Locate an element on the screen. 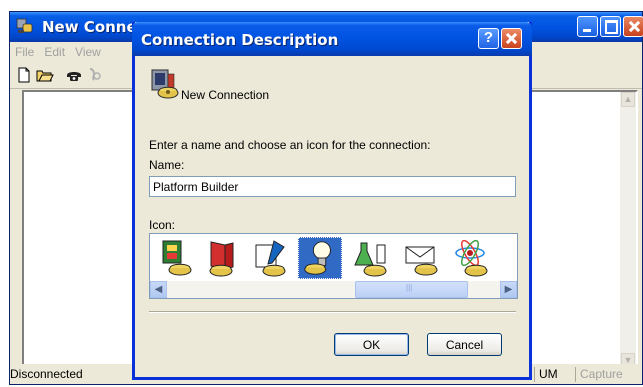 The height and width of the screenshot is (387, 643). chemistry-flask-phone-icon is located at coordinates (373, 258).